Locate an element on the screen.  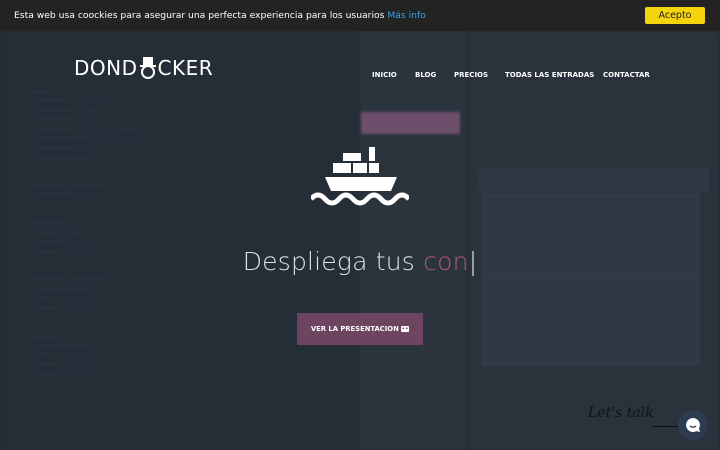
headline-static-text: Despliega tus is located at coordinates (333, 261).